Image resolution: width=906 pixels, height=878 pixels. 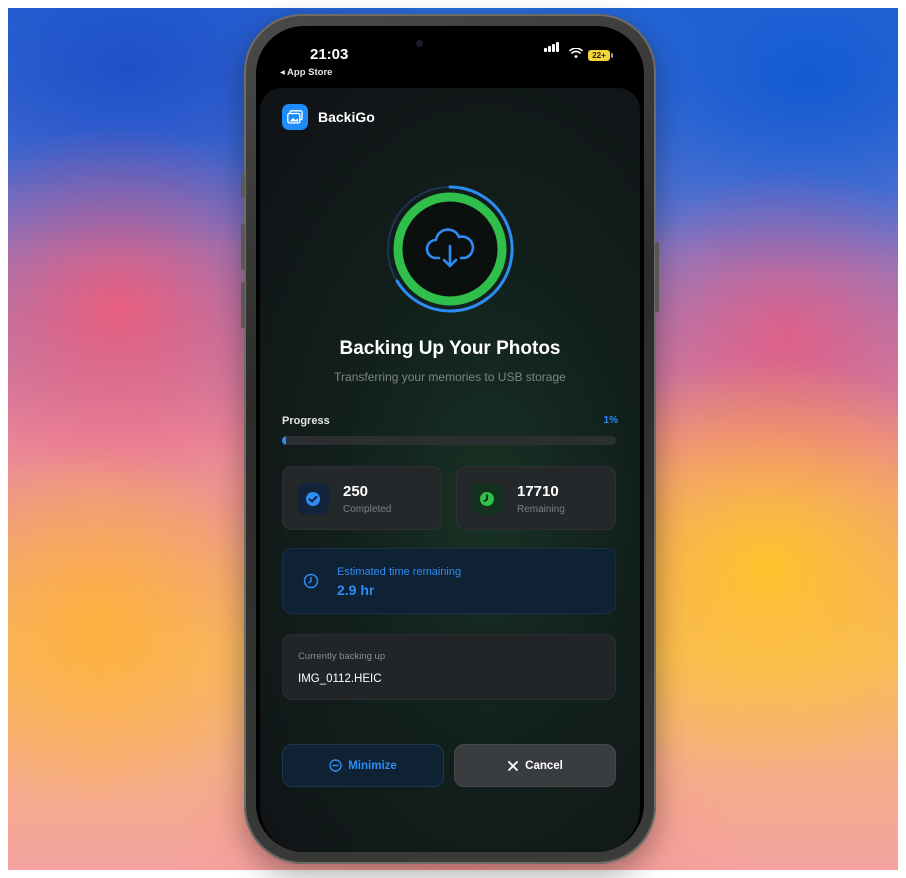 What do you see at coordinates (335, 765) in the screenshot?
I see `minus-circle-icon` at bounding box center [335, 765].